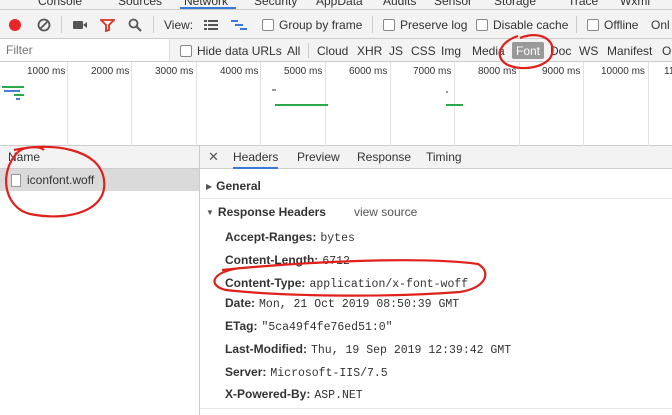 The image size is (672, 415). I want to click on timeline-tick-label: 6000 ms, so click(368, 71).